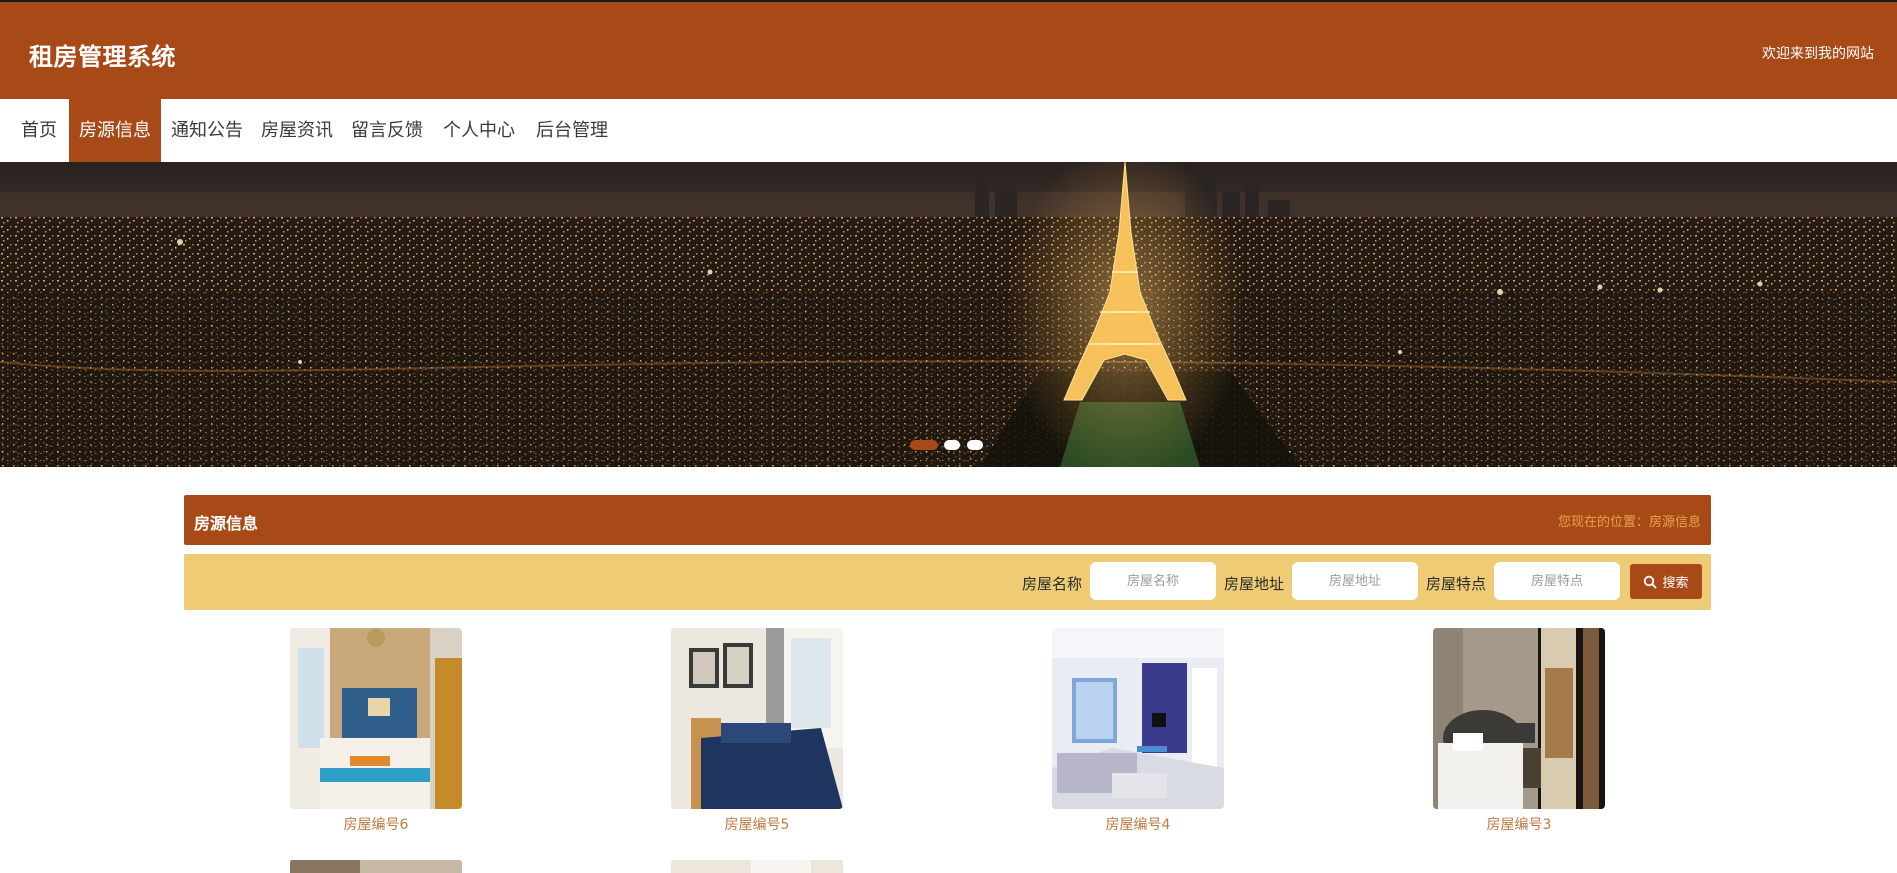 This screenshot has height=873, width=1897. What do you see at coordinates (102, 54) in the screenshot?
I see `site-title: 租房管理系统` at bounding box center [102, 54].